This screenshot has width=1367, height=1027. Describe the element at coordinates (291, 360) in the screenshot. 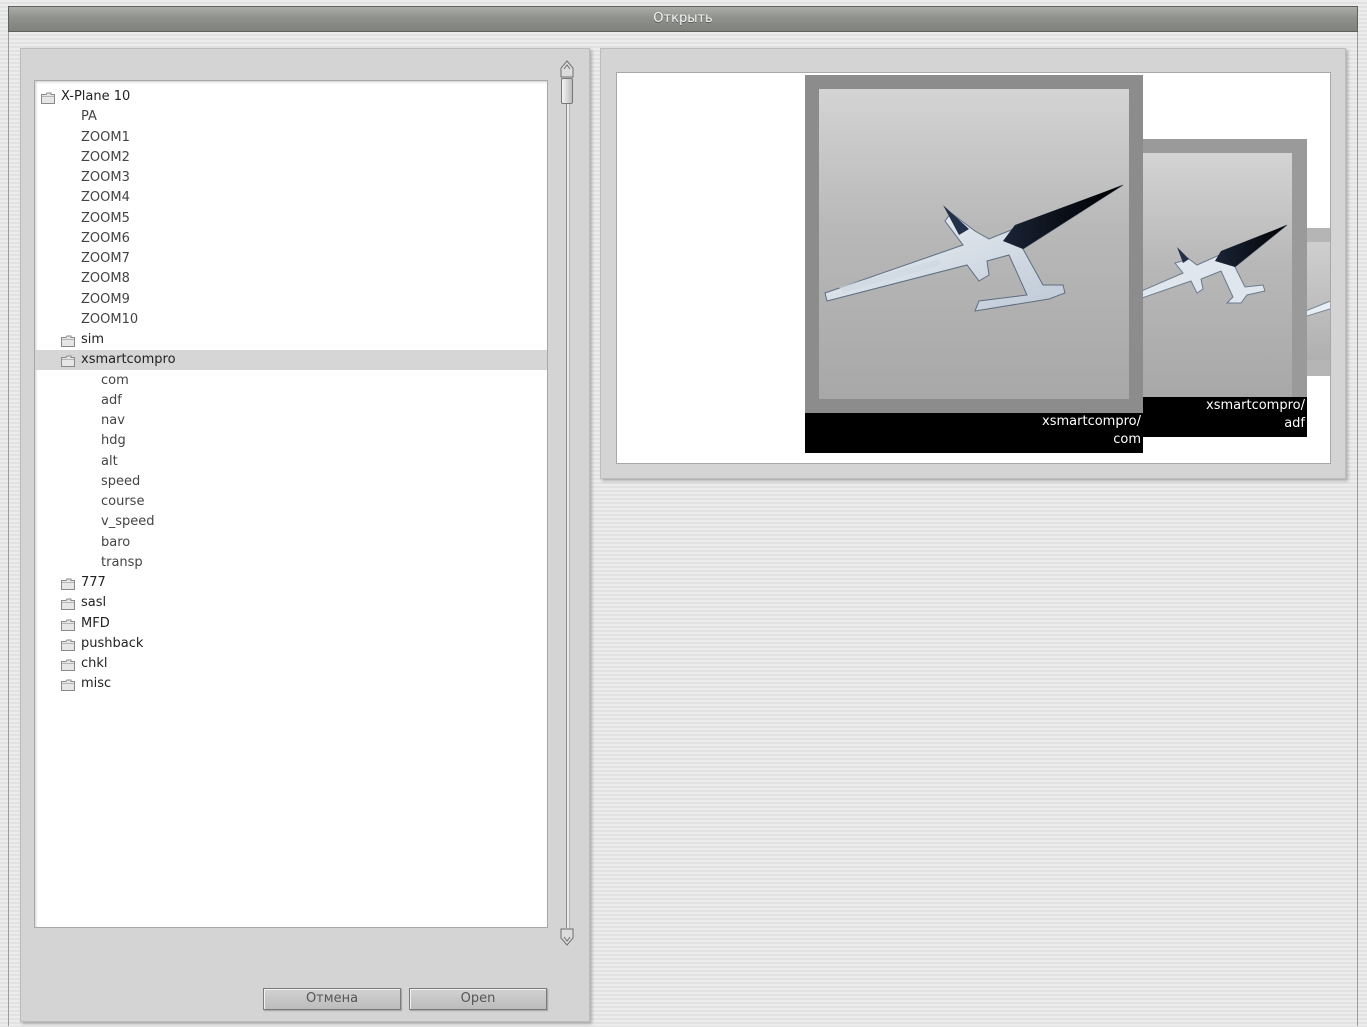

I see `tree-folder-item: xsmartcompro` at that location.